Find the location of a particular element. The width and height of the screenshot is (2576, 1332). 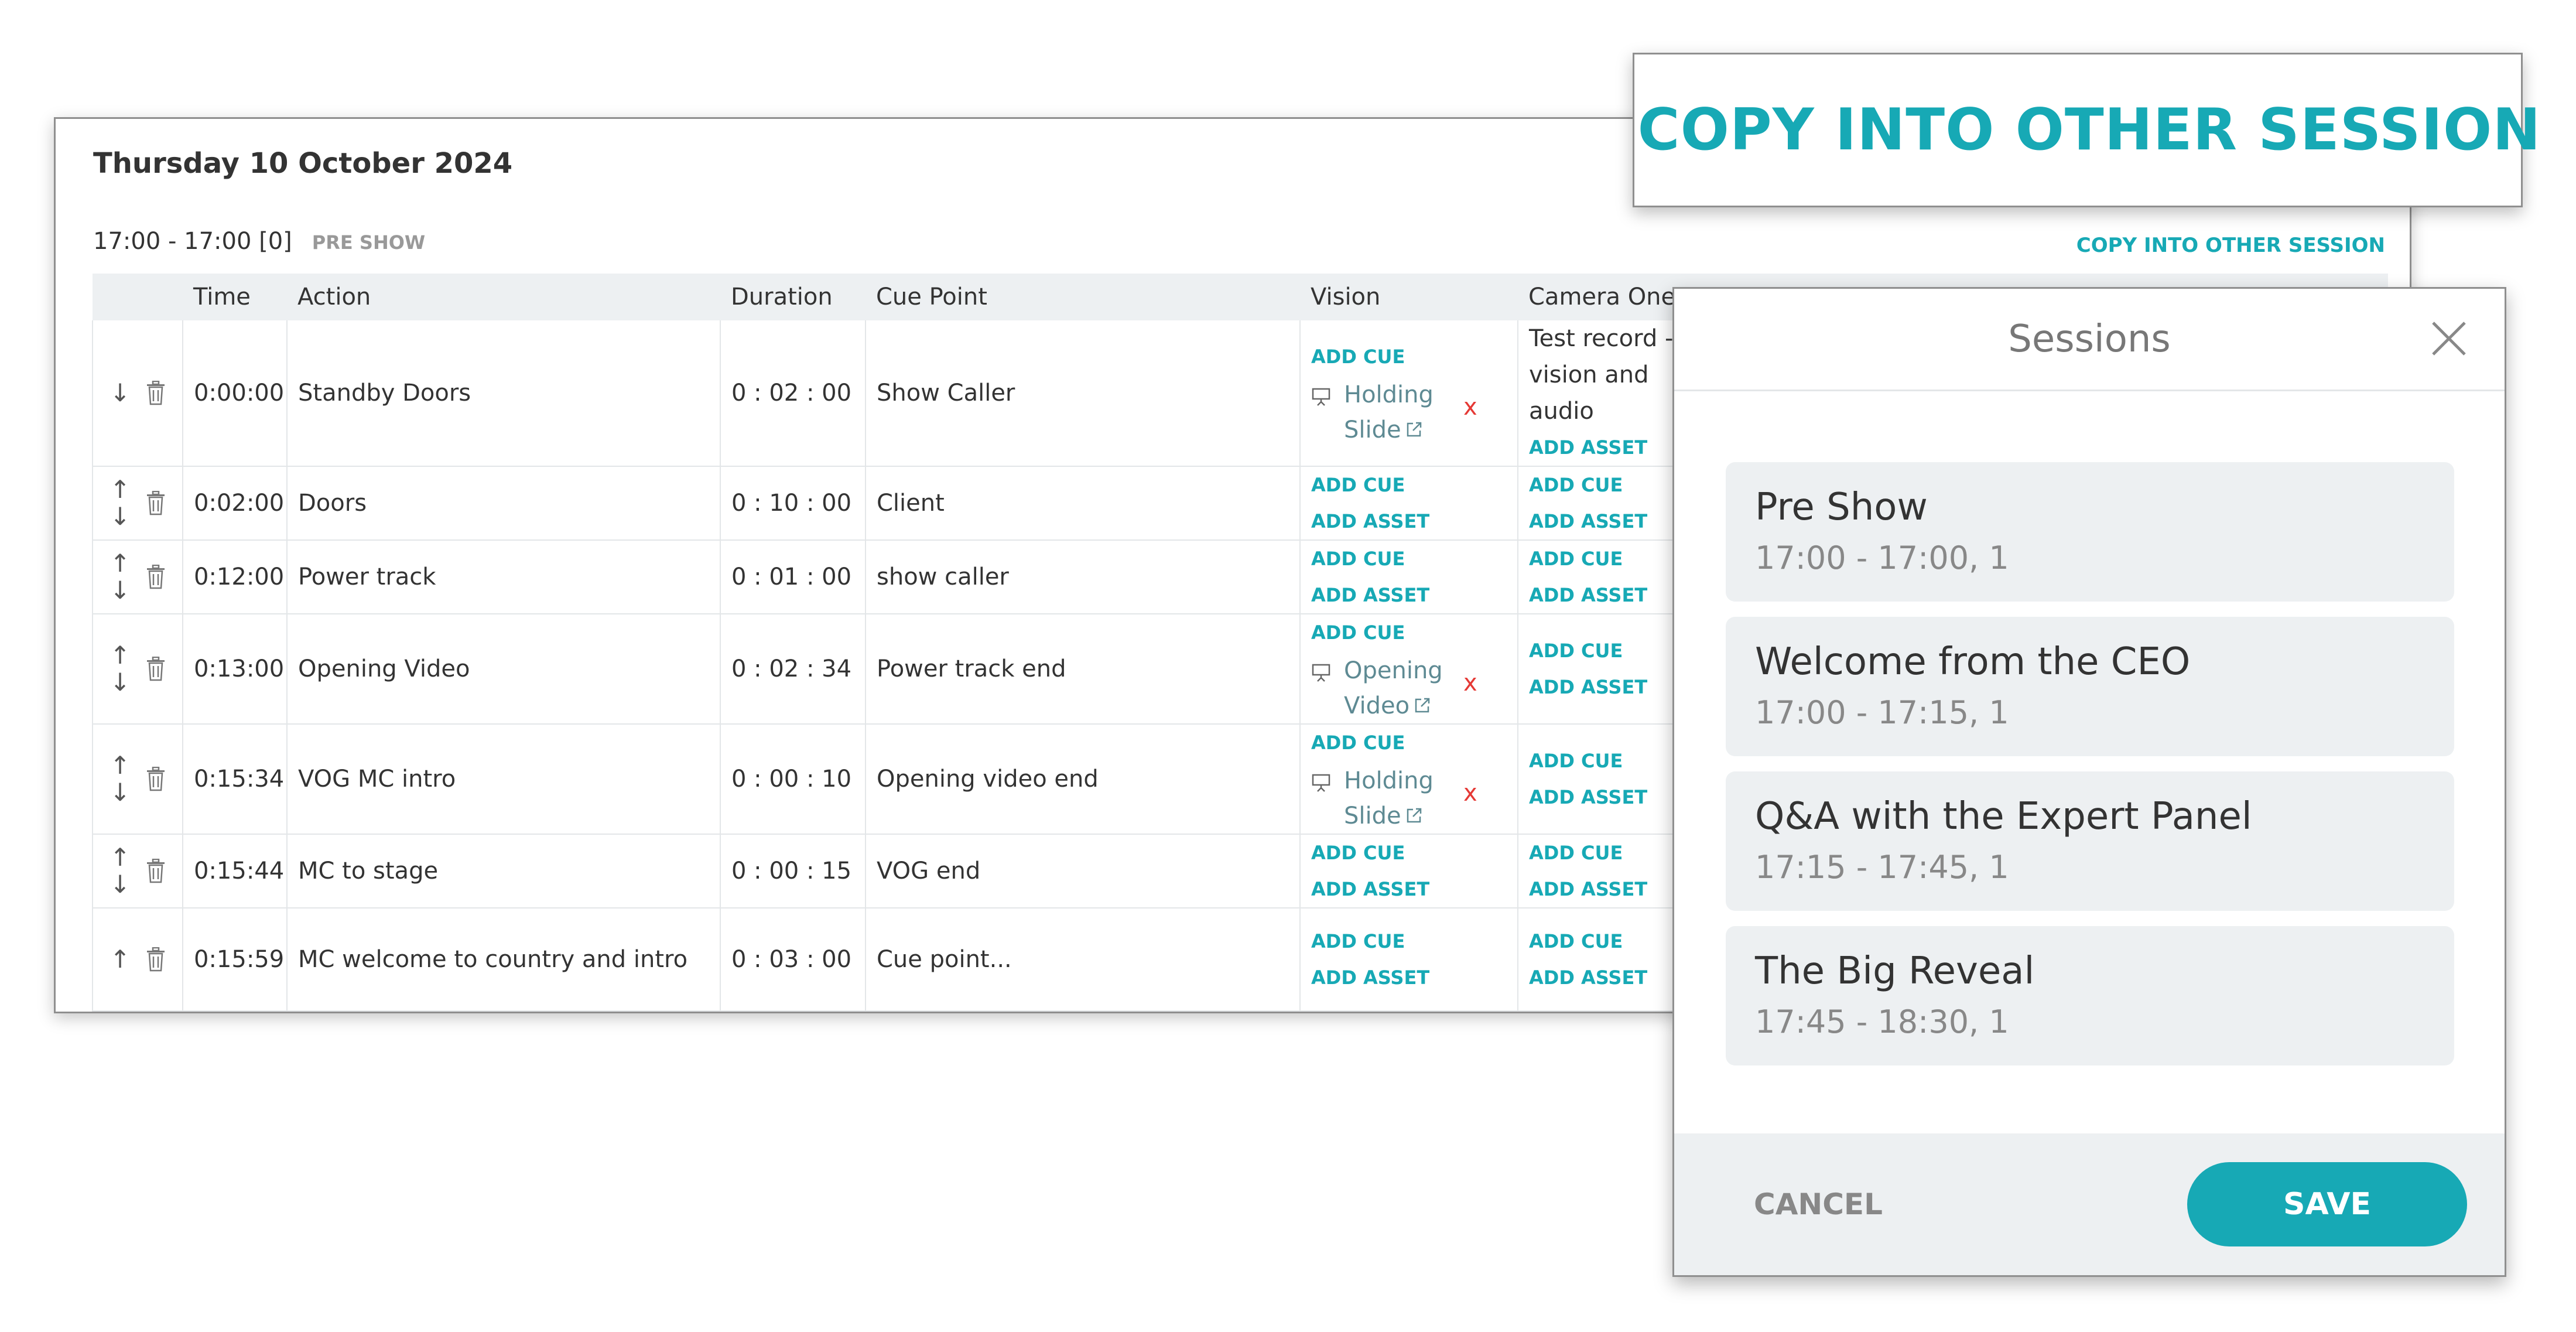

cell-action: Opening Video is located at coordinates (504, 670).